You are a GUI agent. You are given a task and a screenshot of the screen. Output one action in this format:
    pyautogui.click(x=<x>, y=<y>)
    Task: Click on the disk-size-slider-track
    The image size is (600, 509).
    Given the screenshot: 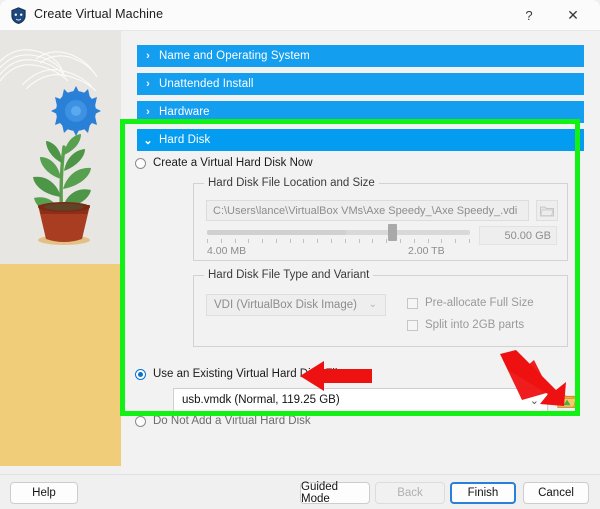 What is the action you would take?
    pyautogui.click(x=338, y=232)
    